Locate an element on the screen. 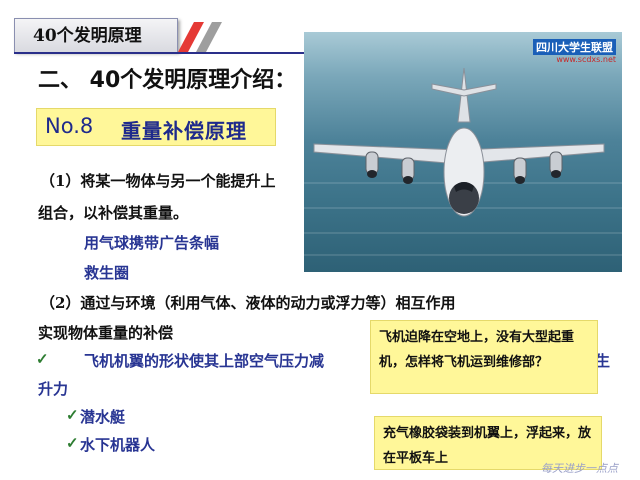 The image size is (640, 480). example-balloon-banner: 用气球携带广告条幅 is located at coordinates (152, 243).